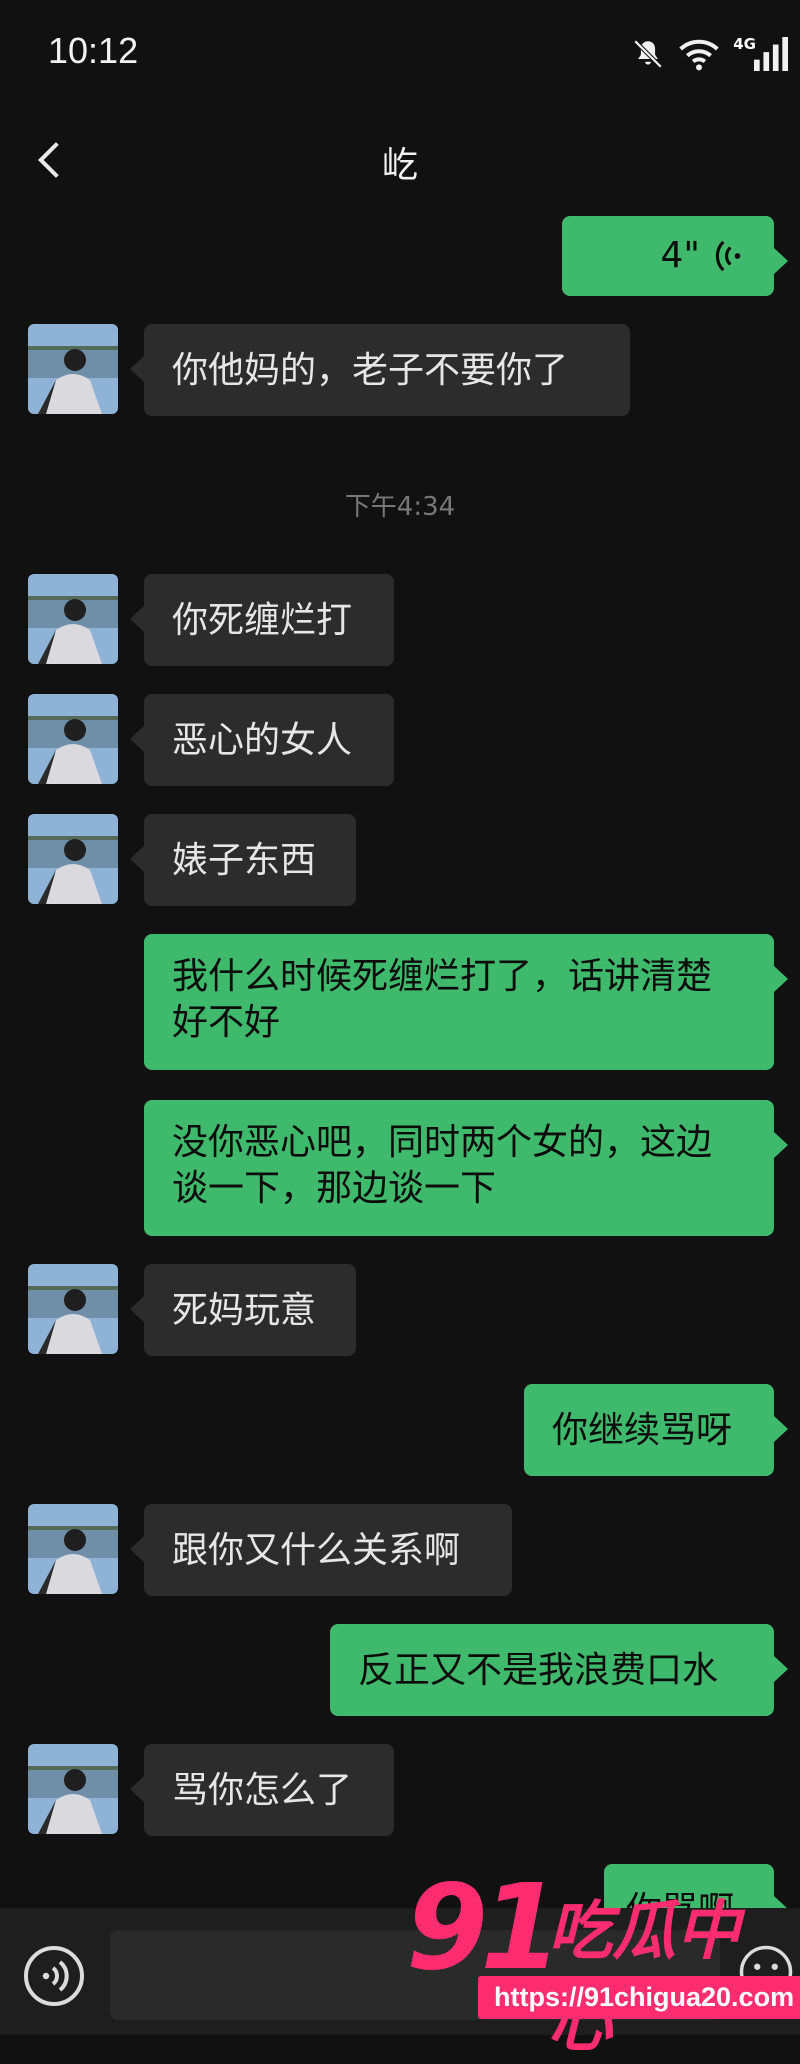 Image resolution: width=800 pixels, height=2064 pixels. Describe the element at coordinates (771, 54) in the screenshot. I see `signal-icon` at that location.